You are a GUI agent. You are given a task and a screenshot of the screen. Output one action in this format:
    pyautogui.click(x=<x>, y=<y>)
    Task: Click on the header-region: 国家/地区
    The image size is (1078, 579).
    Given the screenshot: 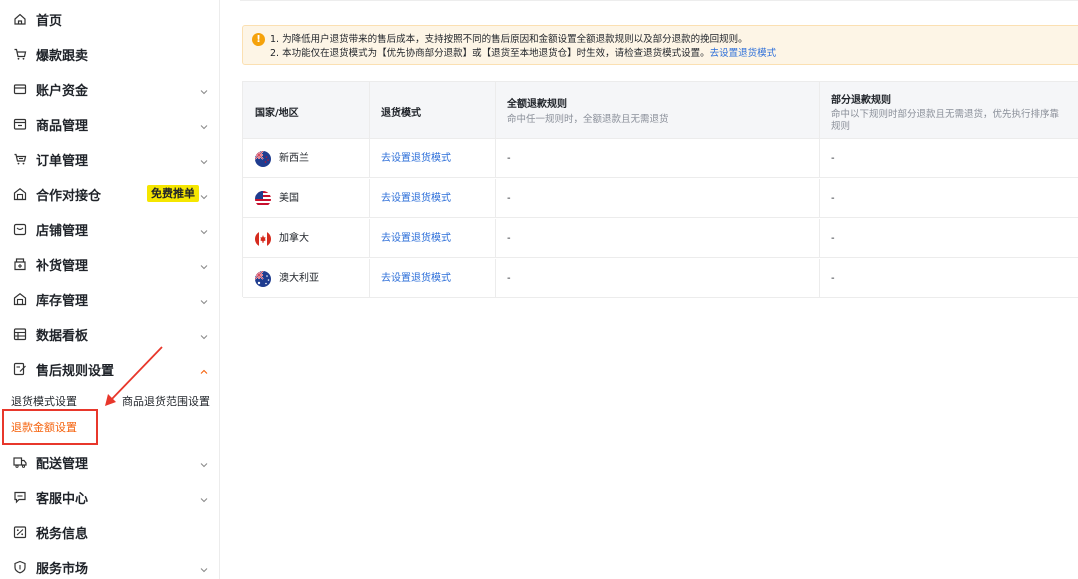 What is the action you would take?
    pyautogui.click(x=277, y=113)
    